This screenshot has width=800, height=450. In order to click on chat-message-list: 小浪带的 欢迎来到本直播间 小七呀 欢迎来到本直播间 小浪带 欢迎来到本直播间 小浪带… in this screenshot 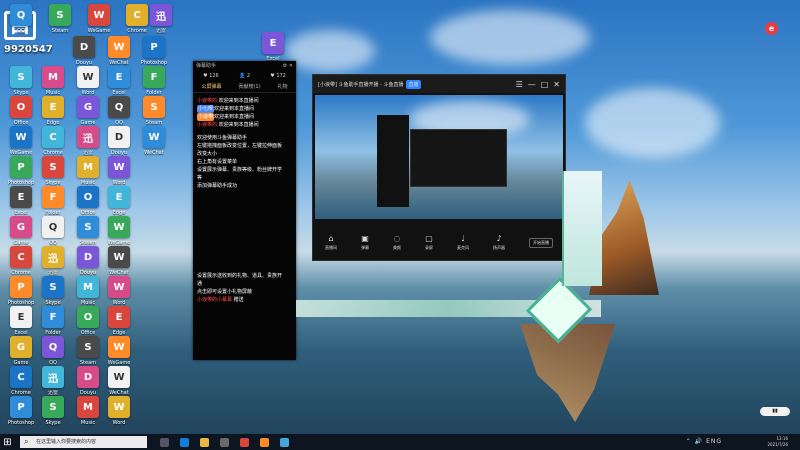, I will do `click(244, 198)`.